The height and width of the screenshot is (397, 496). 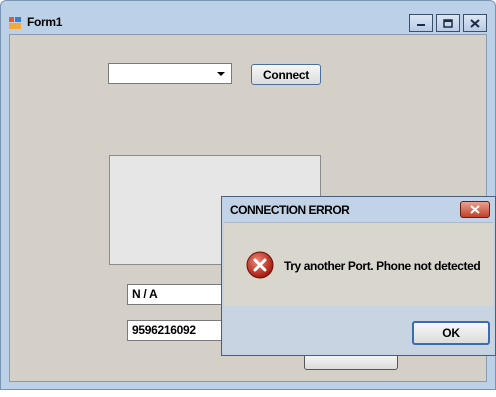 I want to click on phone-number-field: 9596216092, so click(x=177, y=330).